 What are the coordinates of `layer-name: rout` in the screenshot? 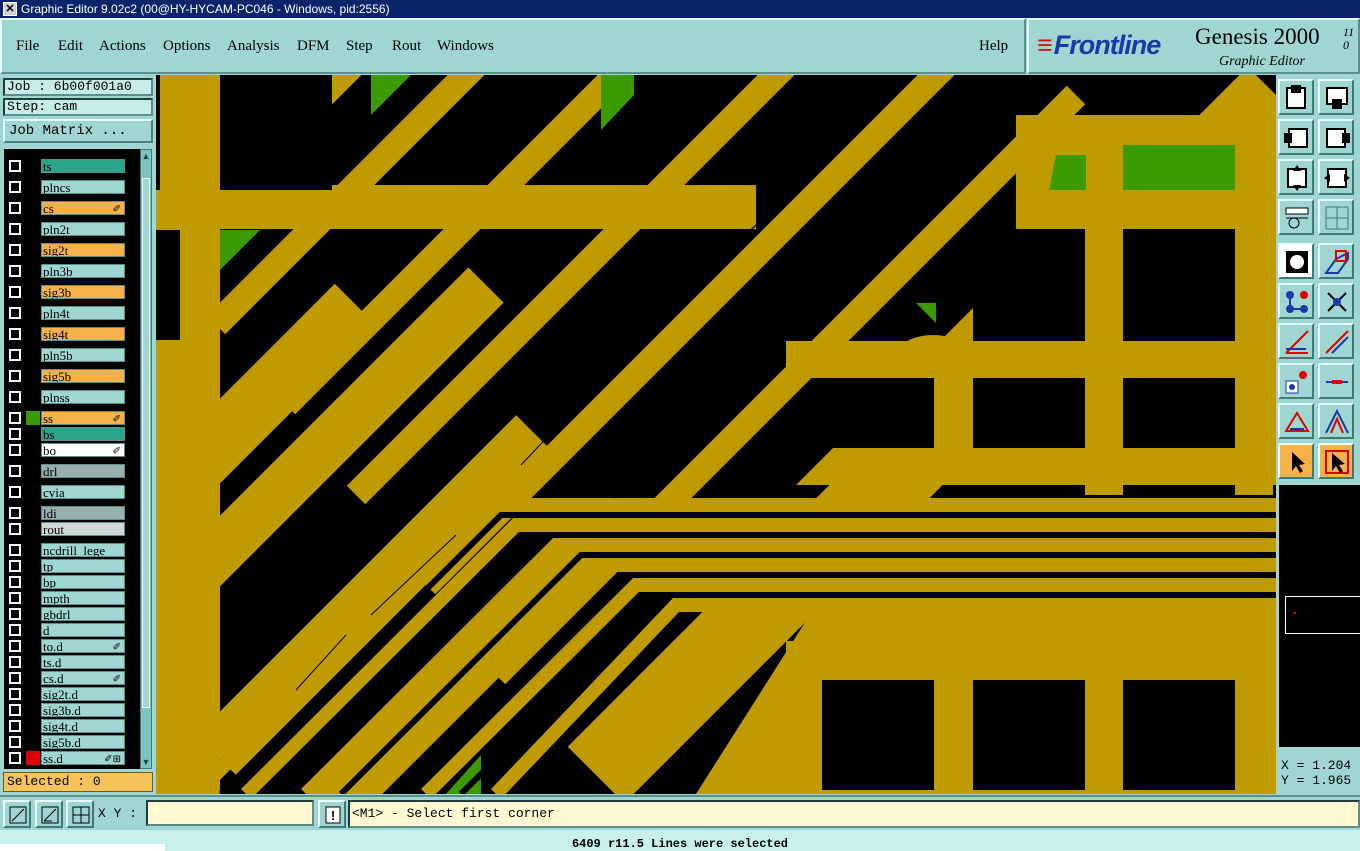 It's located at (83, 529).